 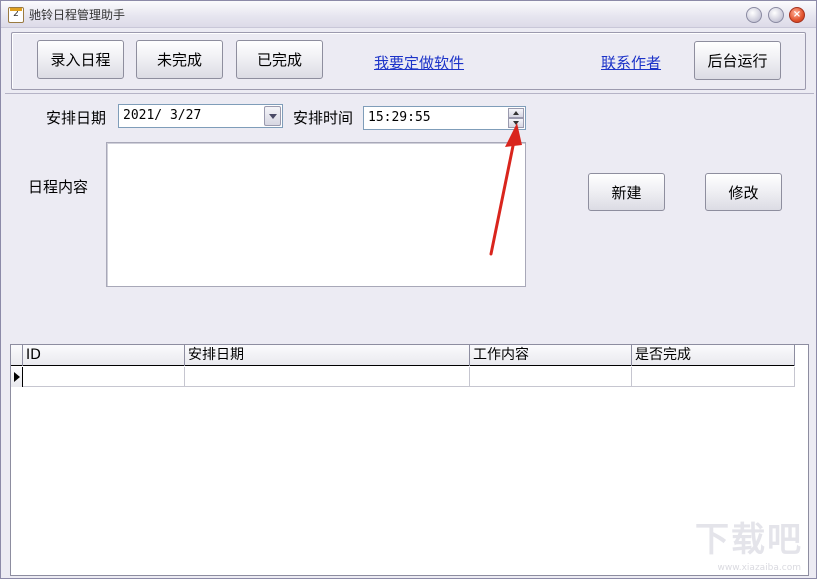 I want to click on content-textarea, so click(x=316, y=214).